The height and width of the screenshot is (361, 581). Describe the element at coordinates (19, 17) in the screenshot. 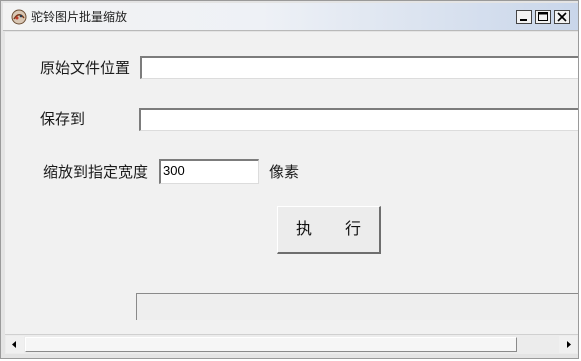

I see `app-logo-icon` at that location.